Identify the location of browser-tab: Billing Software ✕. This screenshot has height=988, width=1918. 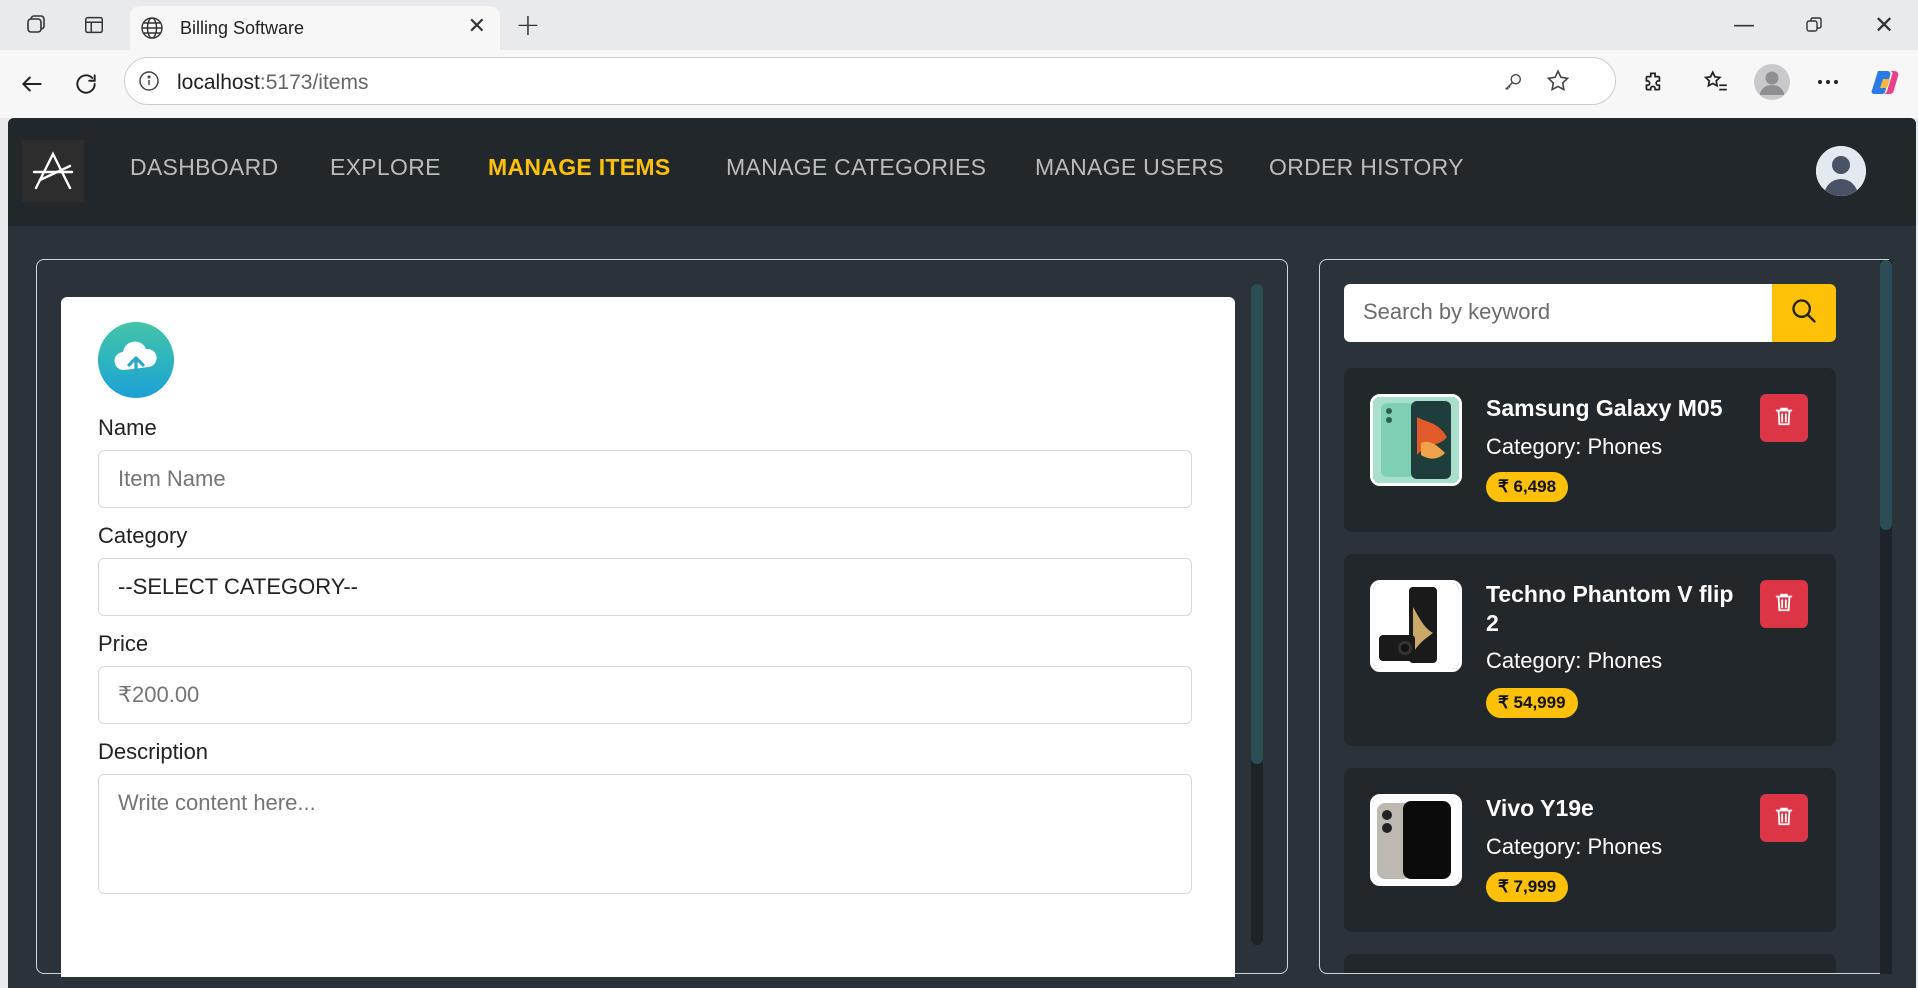
(315, 28).